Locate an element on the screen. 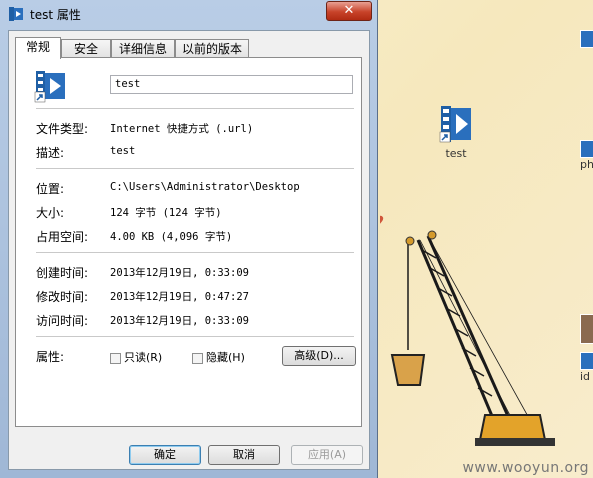 The width and height of the screenshot is (593, 478). size-value: 124 字节 (124 字节) is located at coordinates (166, 213).